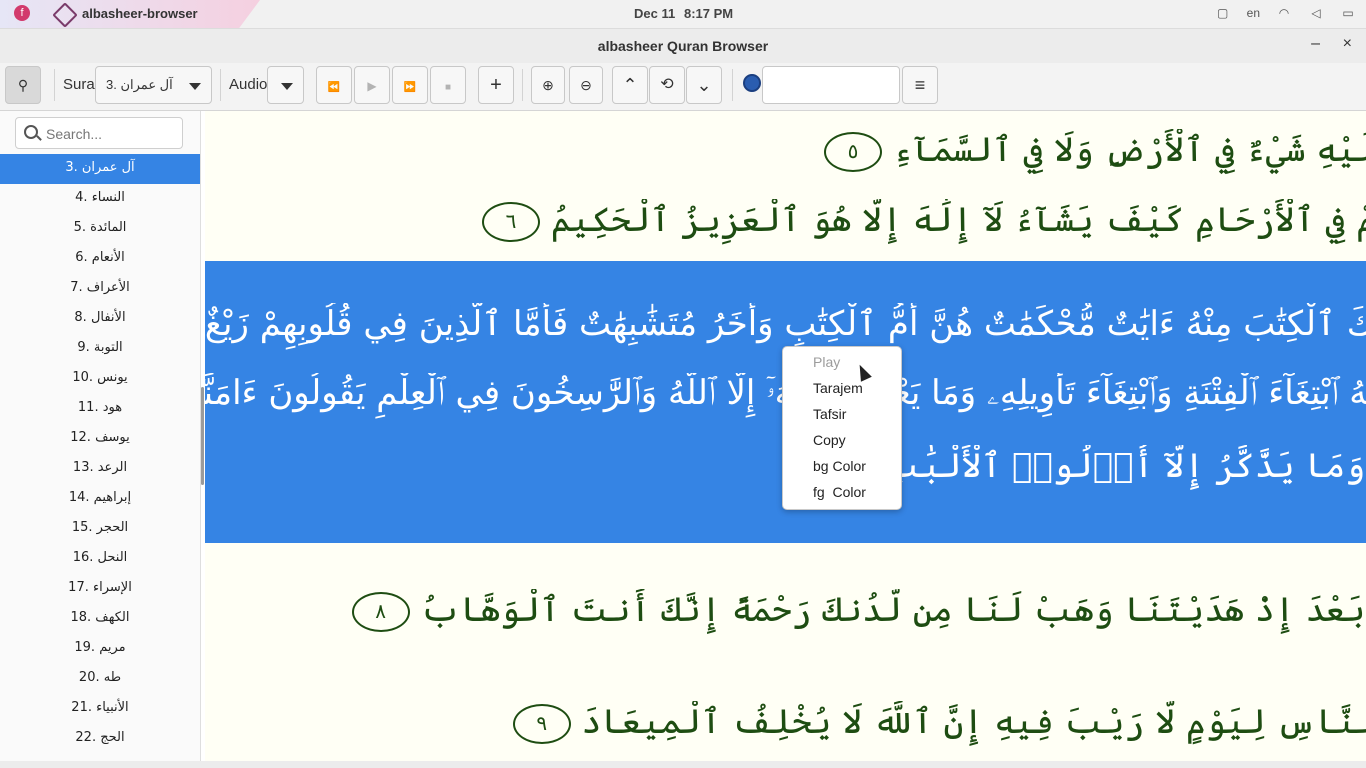 The width and height of the screenshot is (1366, 768). What do you see at coordinates (1223, 13) in the screenshot?
I see `clipboard-icon: ▢` at bounding box center [1223, 13].